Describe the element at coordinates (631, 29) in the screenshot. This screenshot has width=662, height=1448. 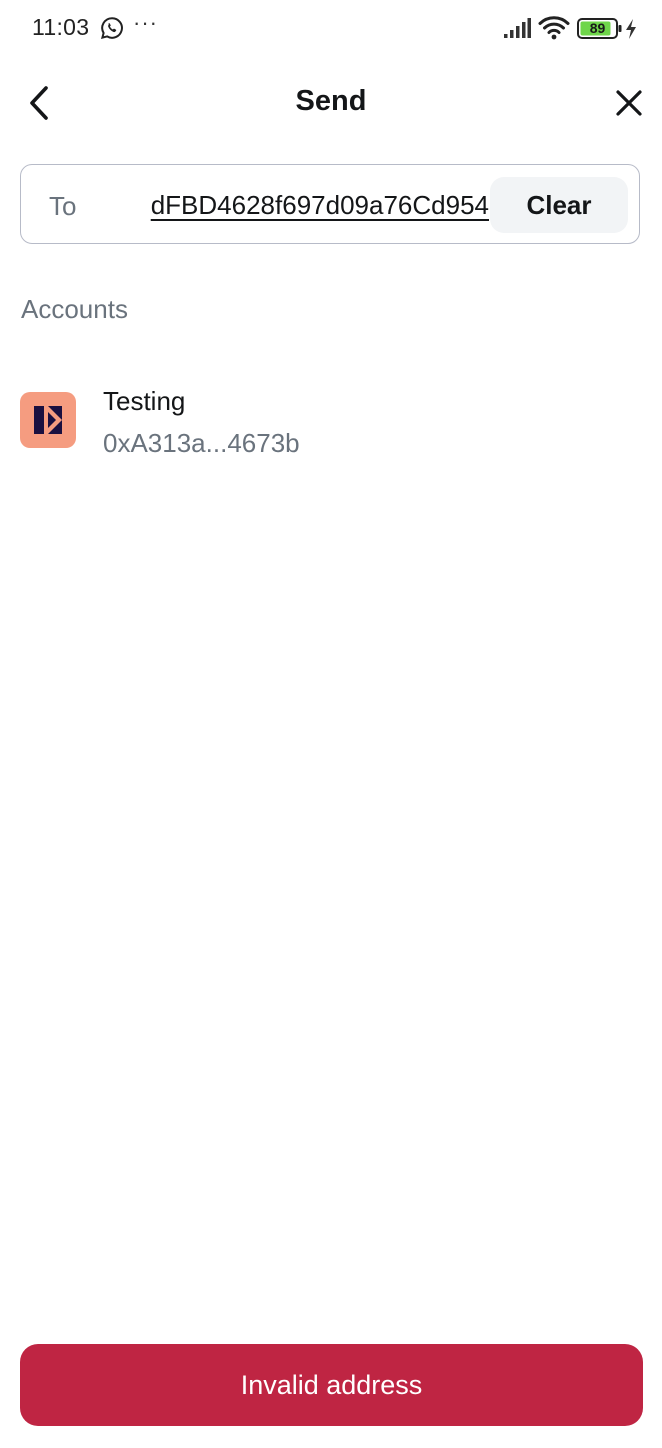
I see `charging-icon` at that location.